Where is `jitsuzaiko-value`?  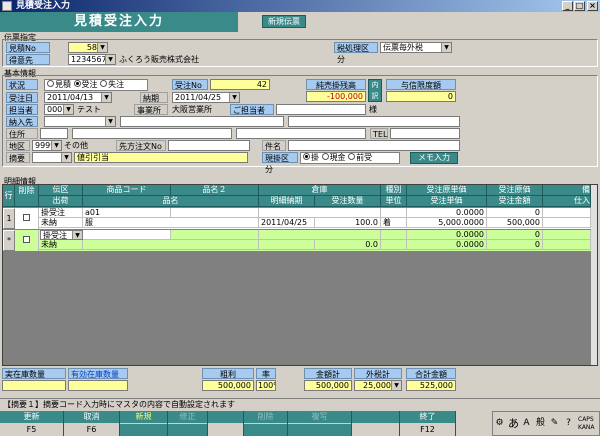
jitsuzaiko-value is located at coordinates (34, 385).